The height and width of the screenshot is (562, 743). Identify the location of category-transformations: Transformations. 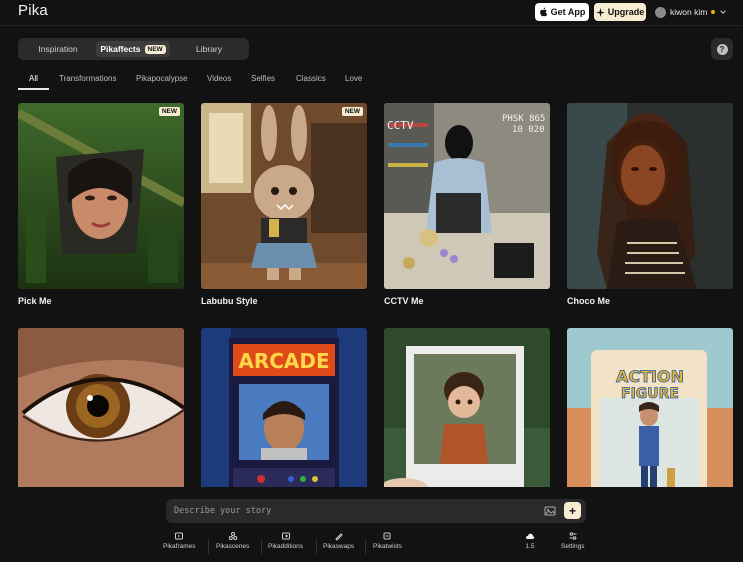
(88, 78).